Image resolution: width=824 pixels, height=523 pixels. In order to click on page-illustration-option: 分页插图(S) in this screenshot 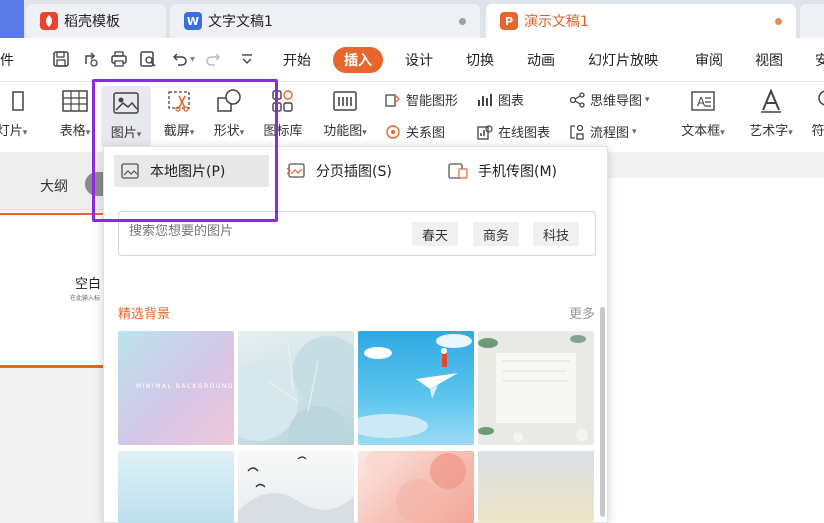, I will do `click(339, 171)`.